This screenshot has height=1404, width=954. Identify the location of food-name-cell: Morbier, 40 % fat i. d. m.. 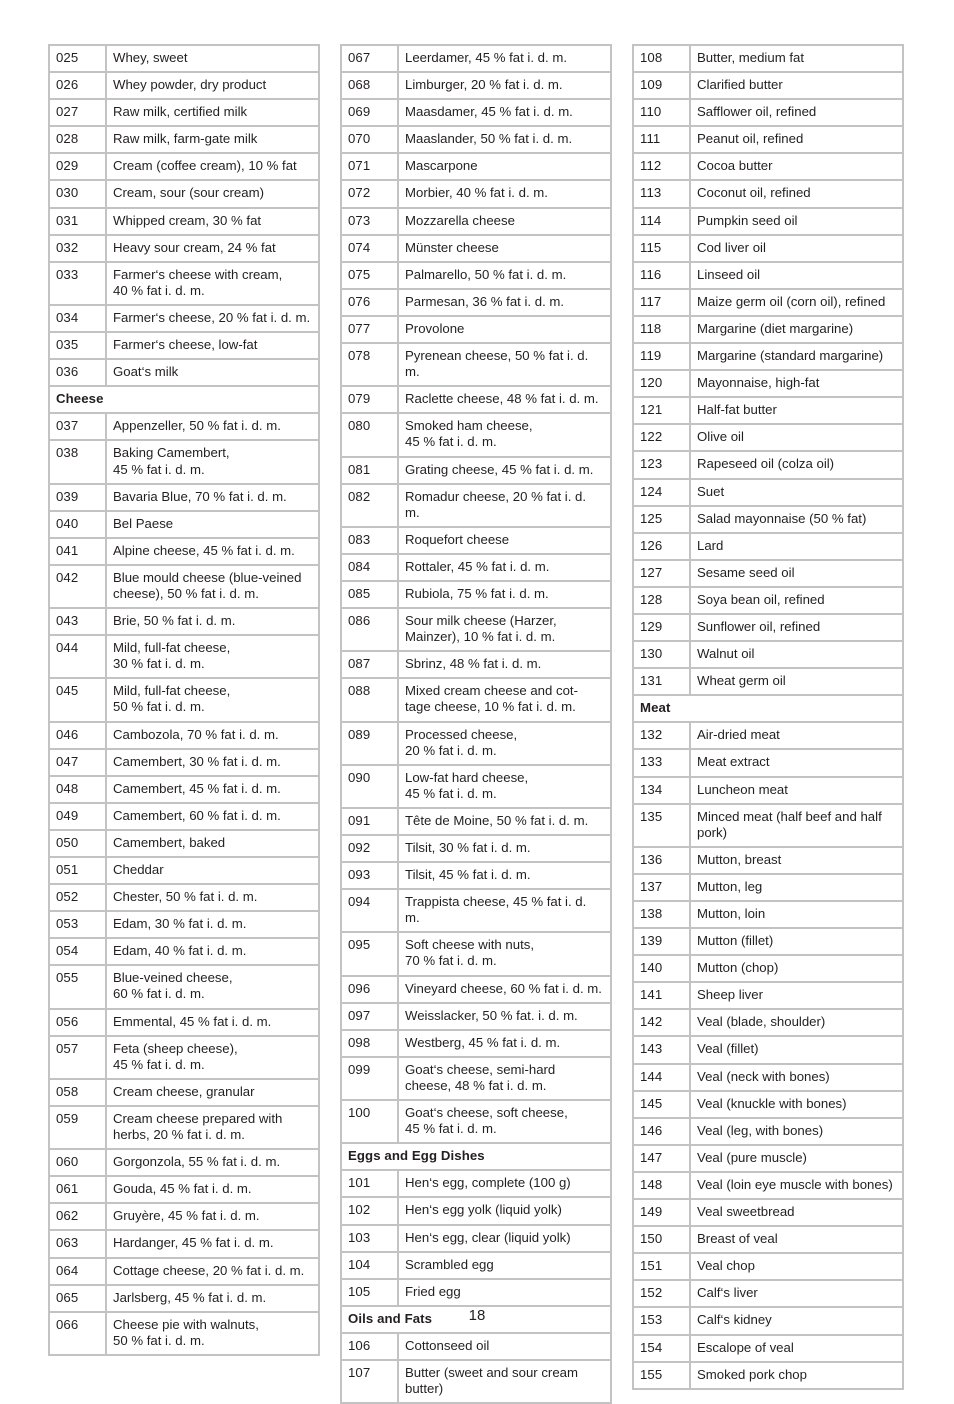
(504, 194).